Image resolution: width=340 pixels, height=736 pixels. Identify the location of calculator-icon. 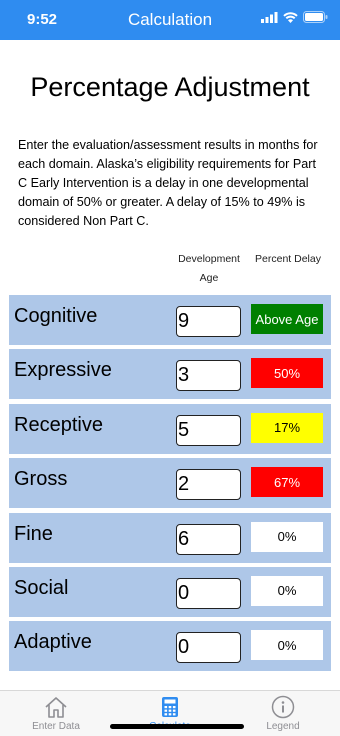
(170, 707).